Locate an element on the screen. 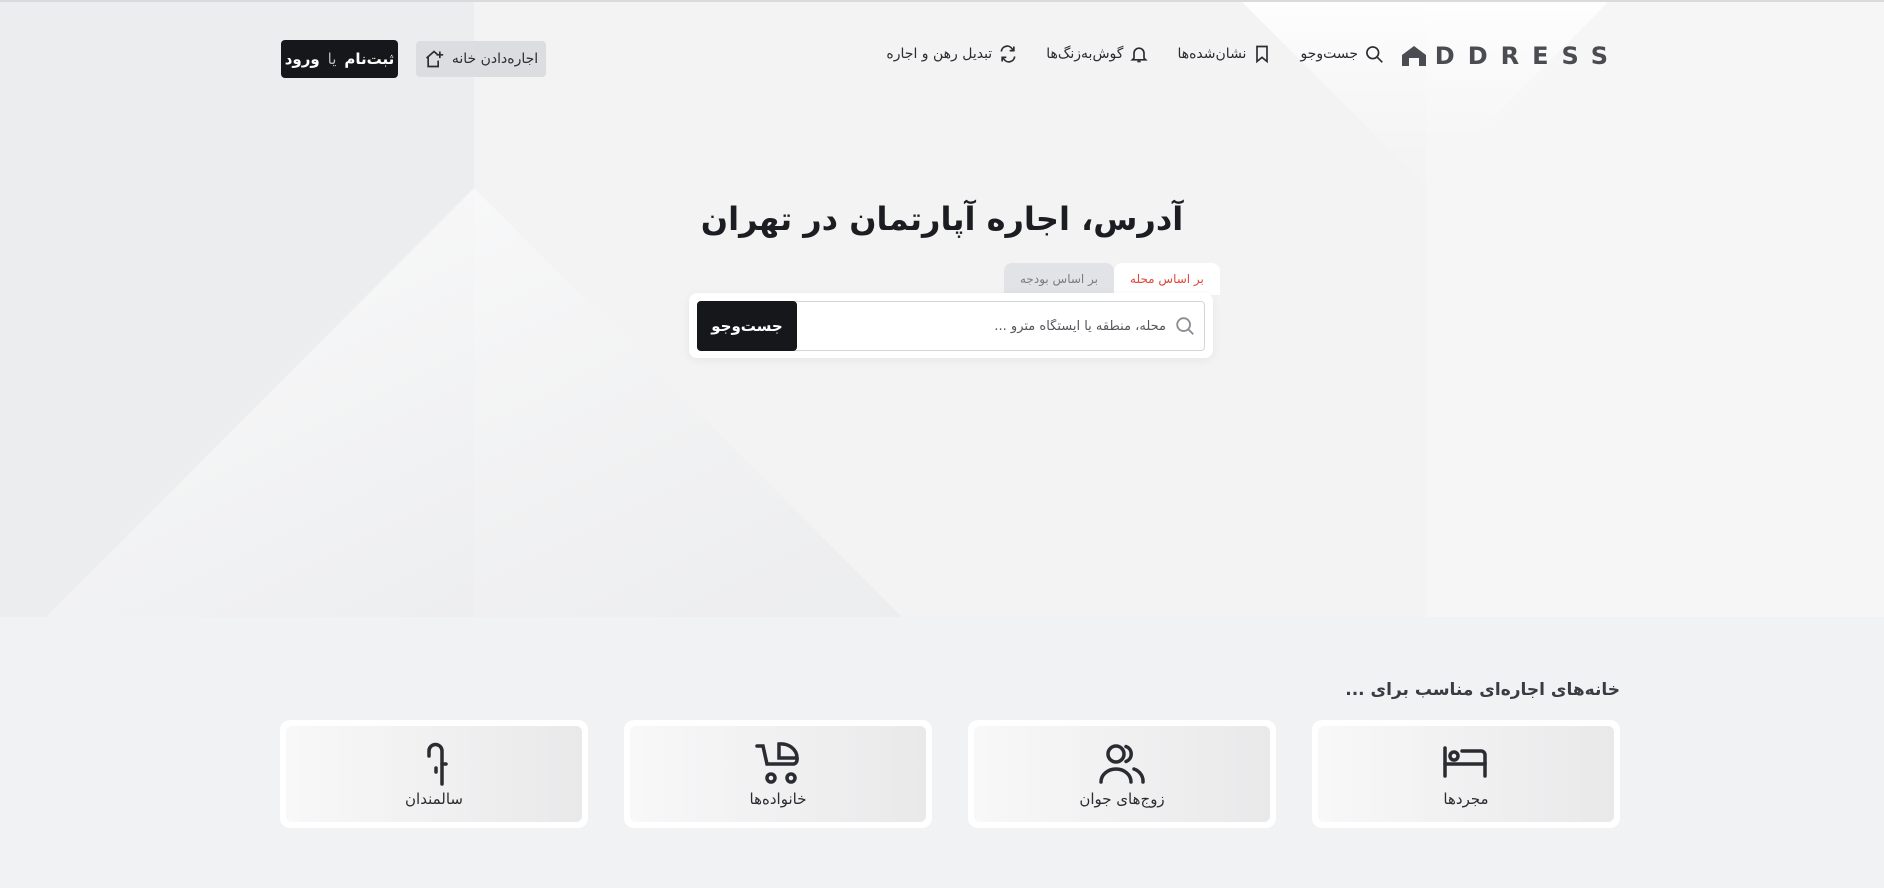 This screenshot has height=888, width=1884. tab-by-neighborhood: بر اساس محله is located at coordinates (1167, 279).